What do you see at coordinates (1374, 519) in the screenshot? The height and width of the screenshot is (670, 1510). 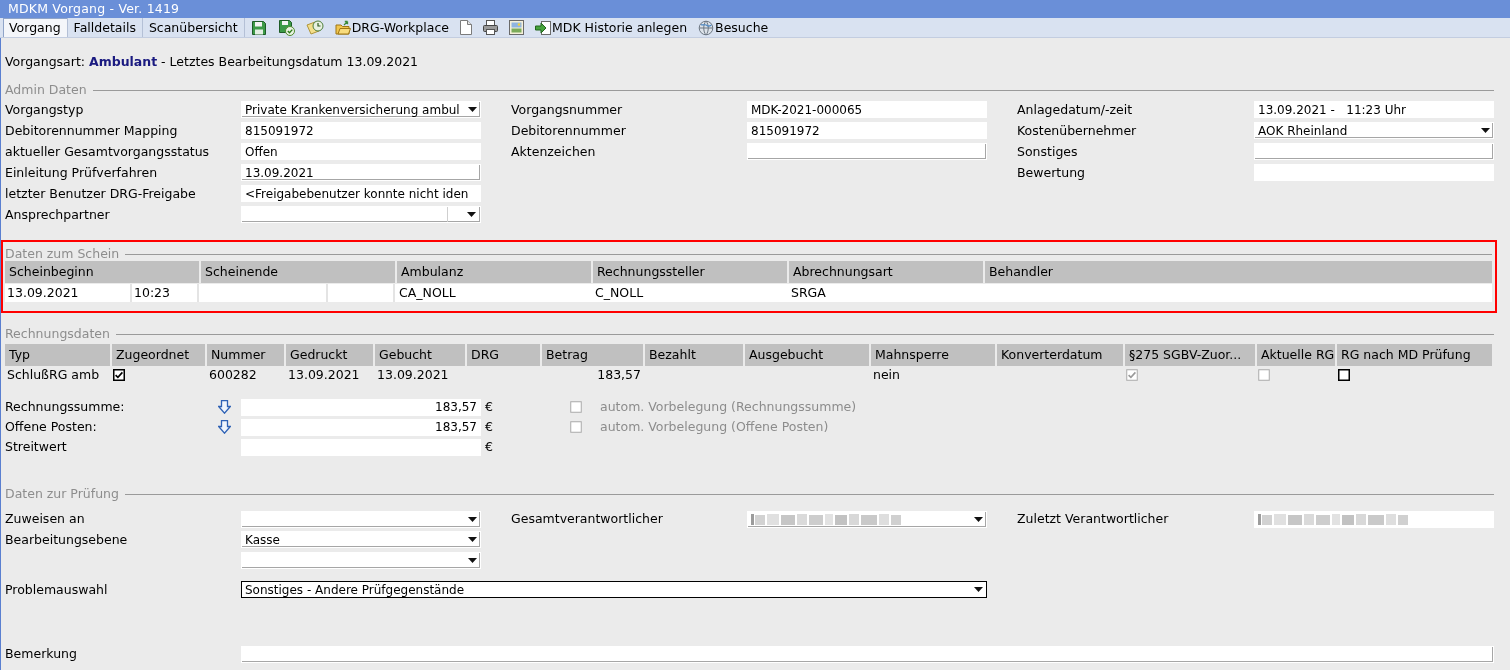 I see `text-field` at bounding box center [1374, 519].